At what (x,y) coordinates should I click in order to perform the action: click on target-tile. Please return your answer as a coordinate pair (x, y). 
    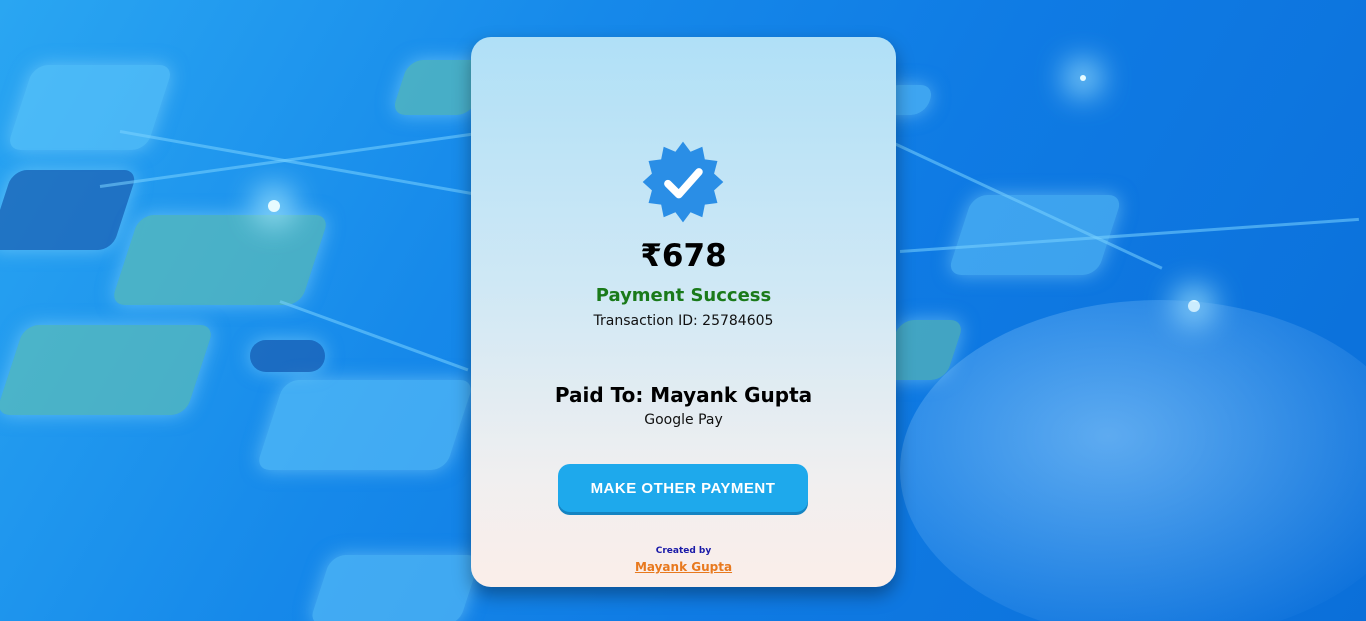
    Looking at the image, I should click on (220, 260).